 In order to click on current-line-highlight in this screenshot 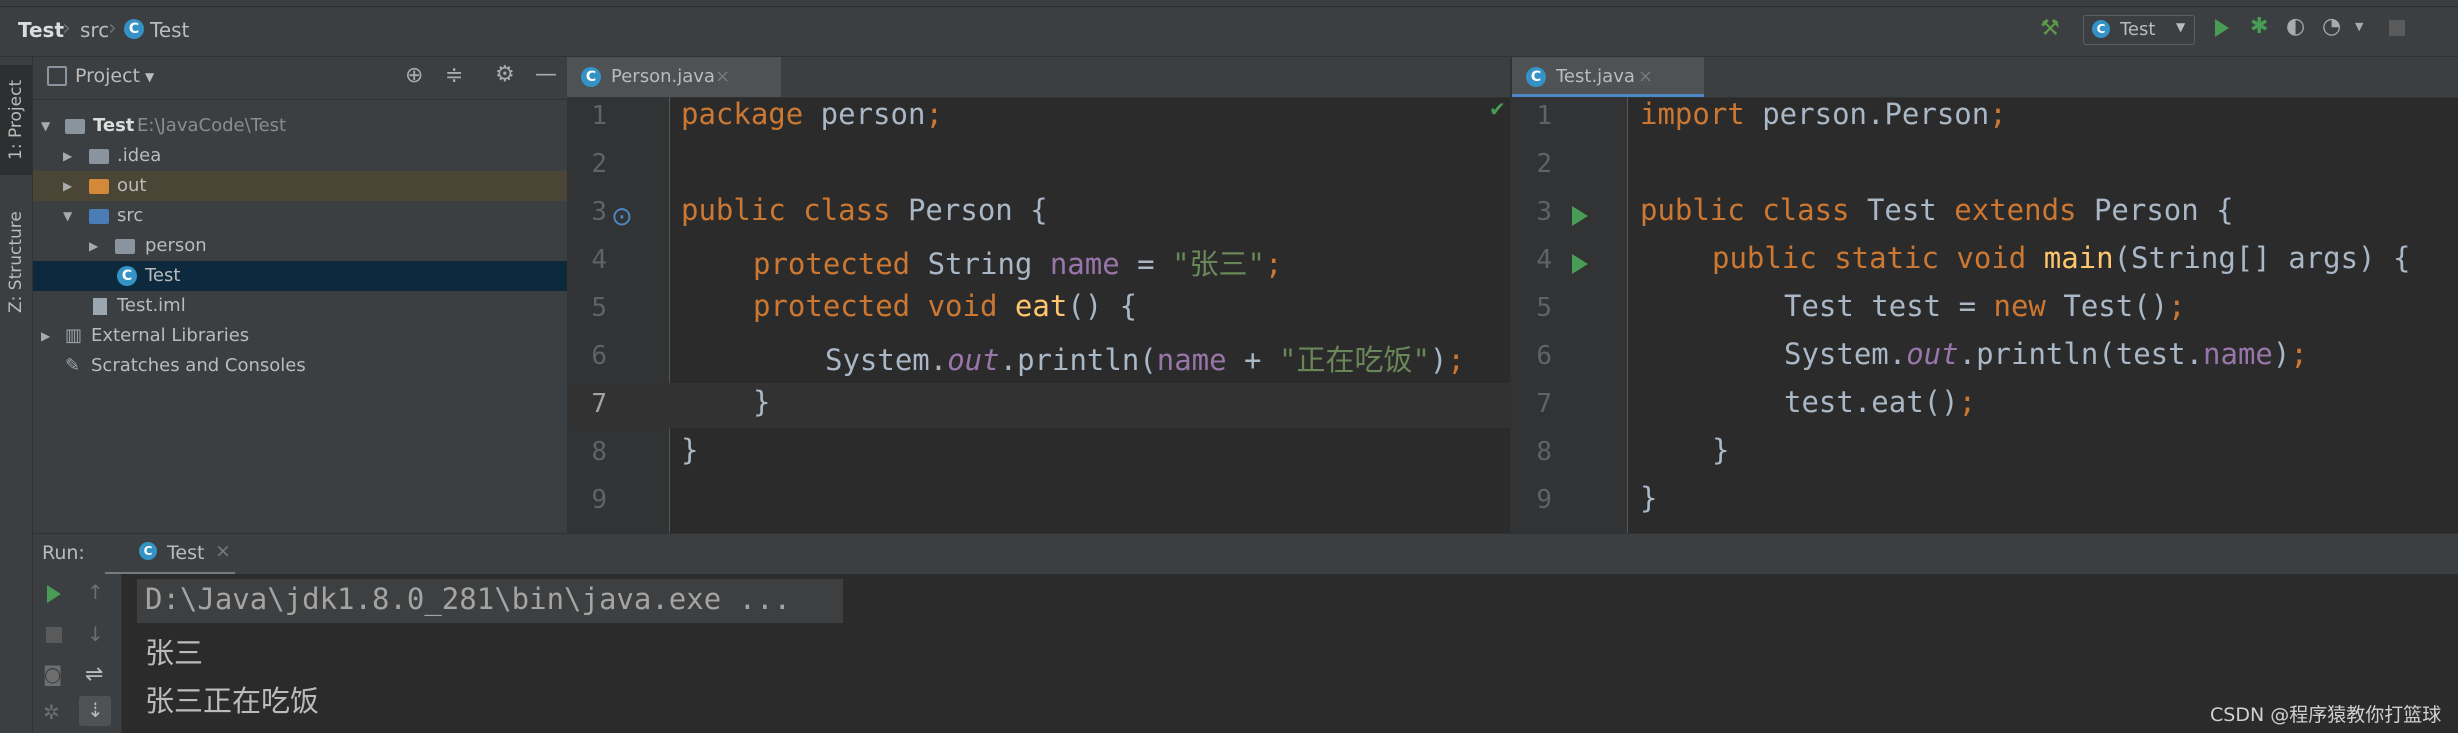, I will do `click(1038, 405)`.